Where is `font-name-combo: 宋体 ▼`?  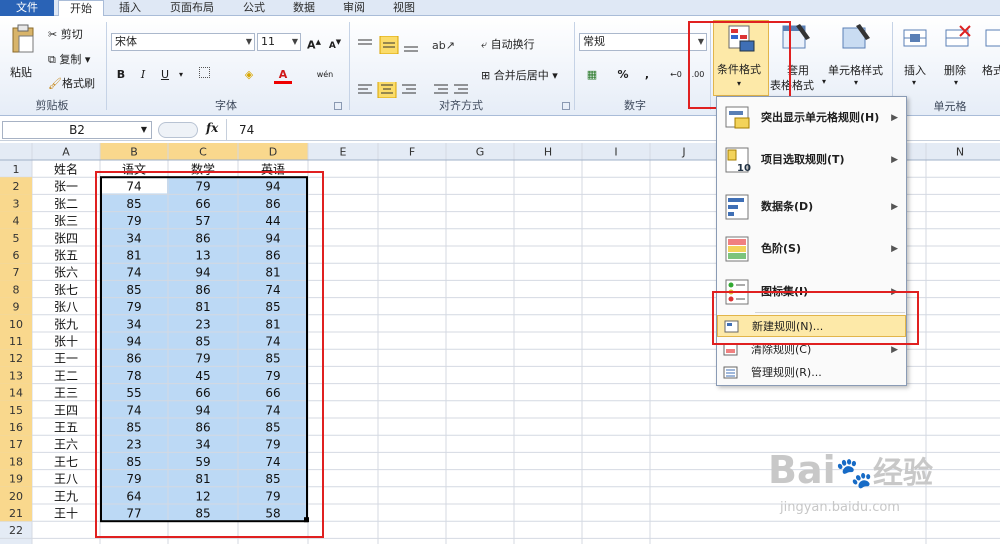 font-name-combo: 宋体 ▼ is located at coordinates (183, 42).